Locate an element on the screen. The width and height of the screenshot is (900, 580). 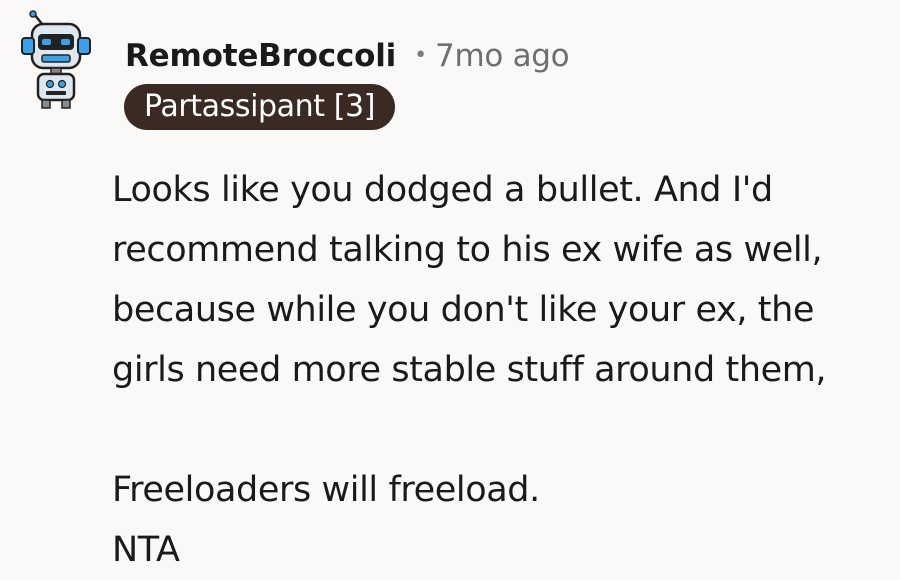
user-flair-badge: Partassipant [3] is located at coordinates (260, 107).